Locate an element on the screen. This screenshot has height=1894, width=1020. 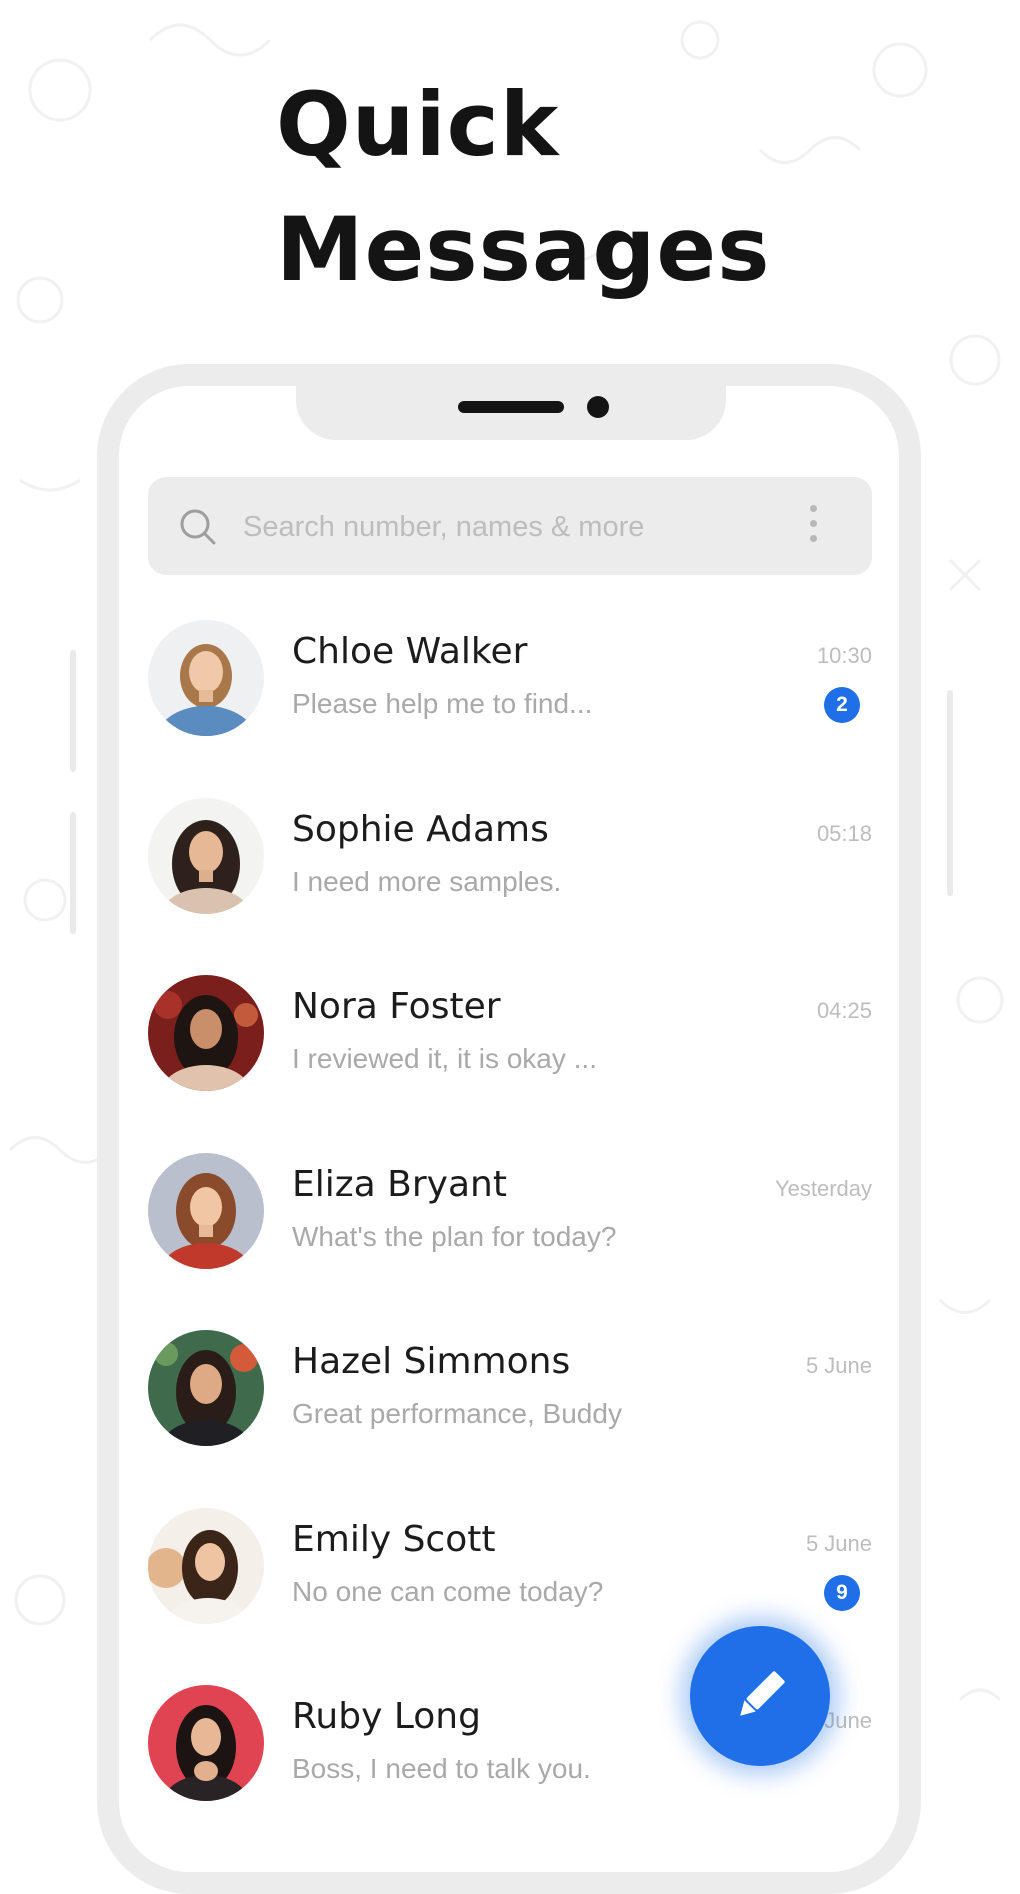
search-icon is located at coordinates (198, 527).